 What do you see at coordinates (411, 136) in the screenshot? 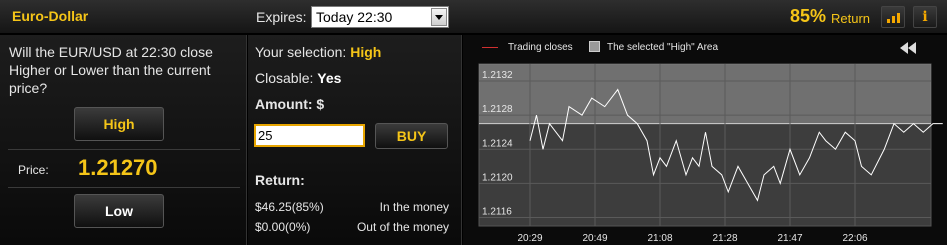
I see `buy-button: BUY` at bounding box center [411, 136].